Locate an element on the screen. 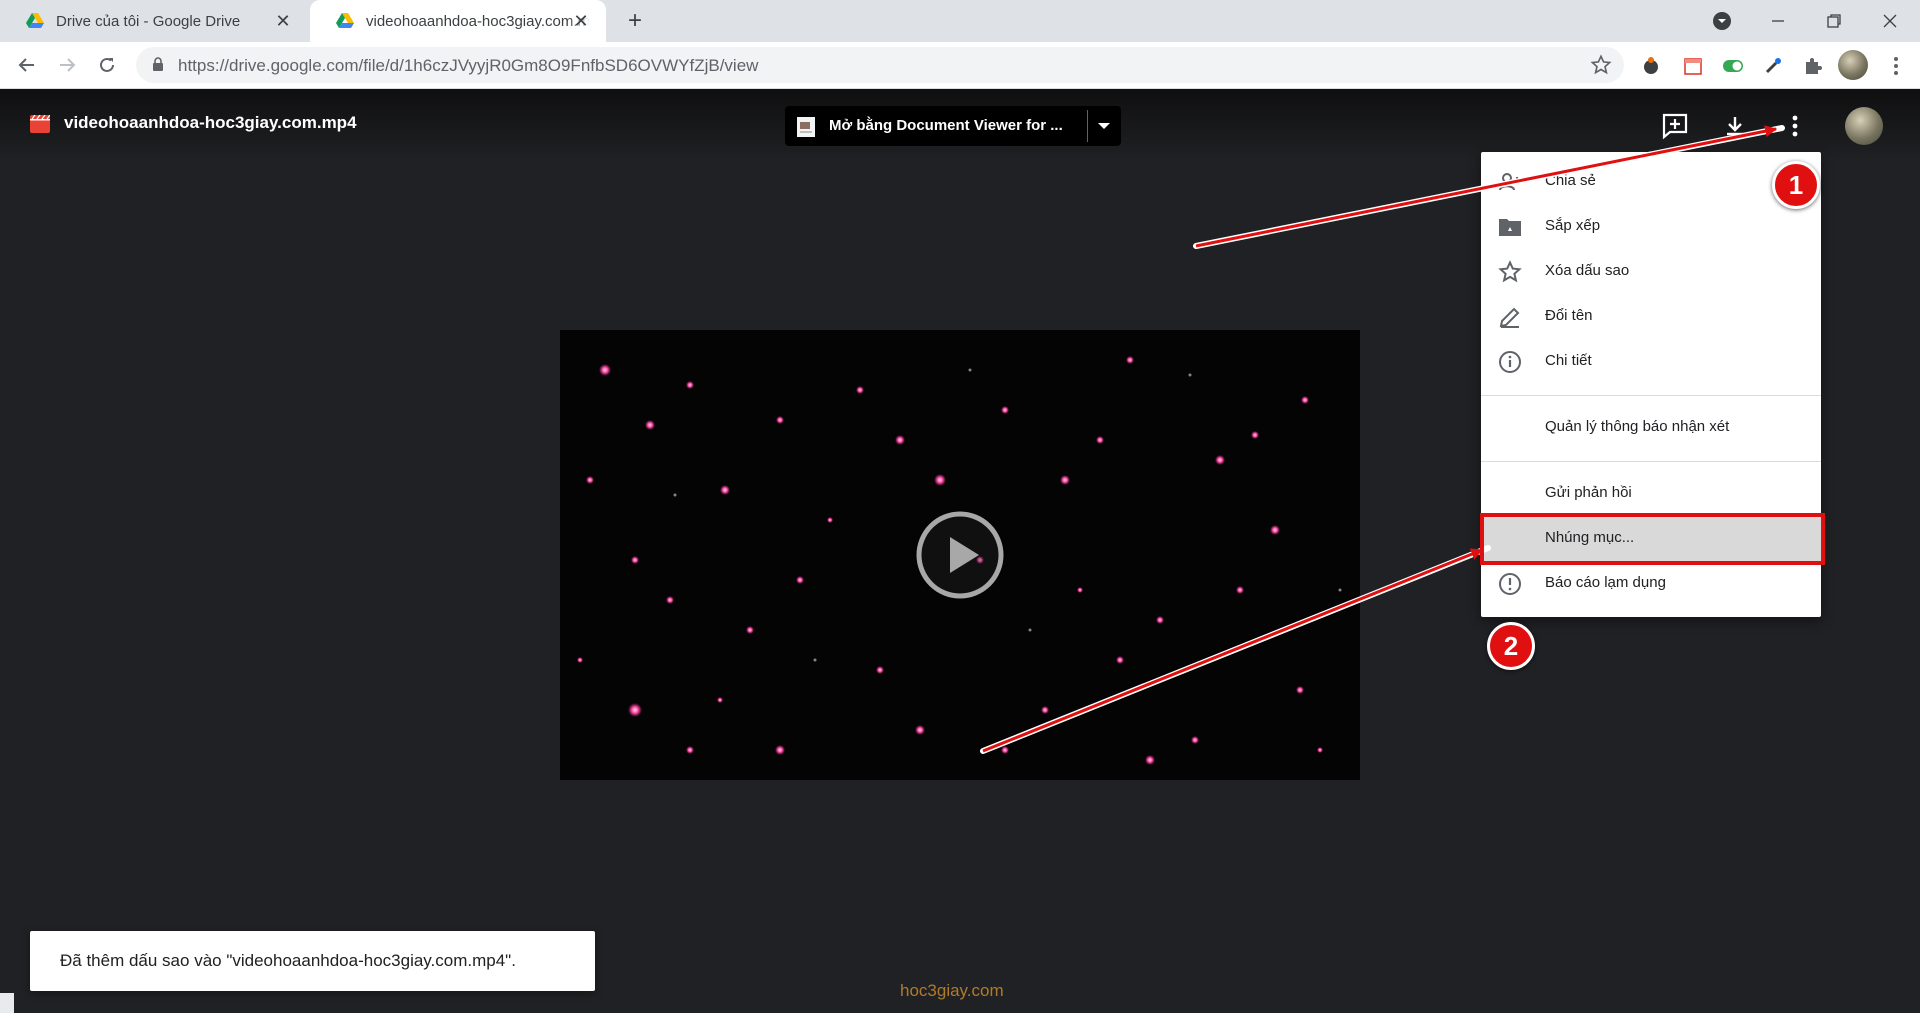  pencil-icon is located at coordinates (1510, 317).